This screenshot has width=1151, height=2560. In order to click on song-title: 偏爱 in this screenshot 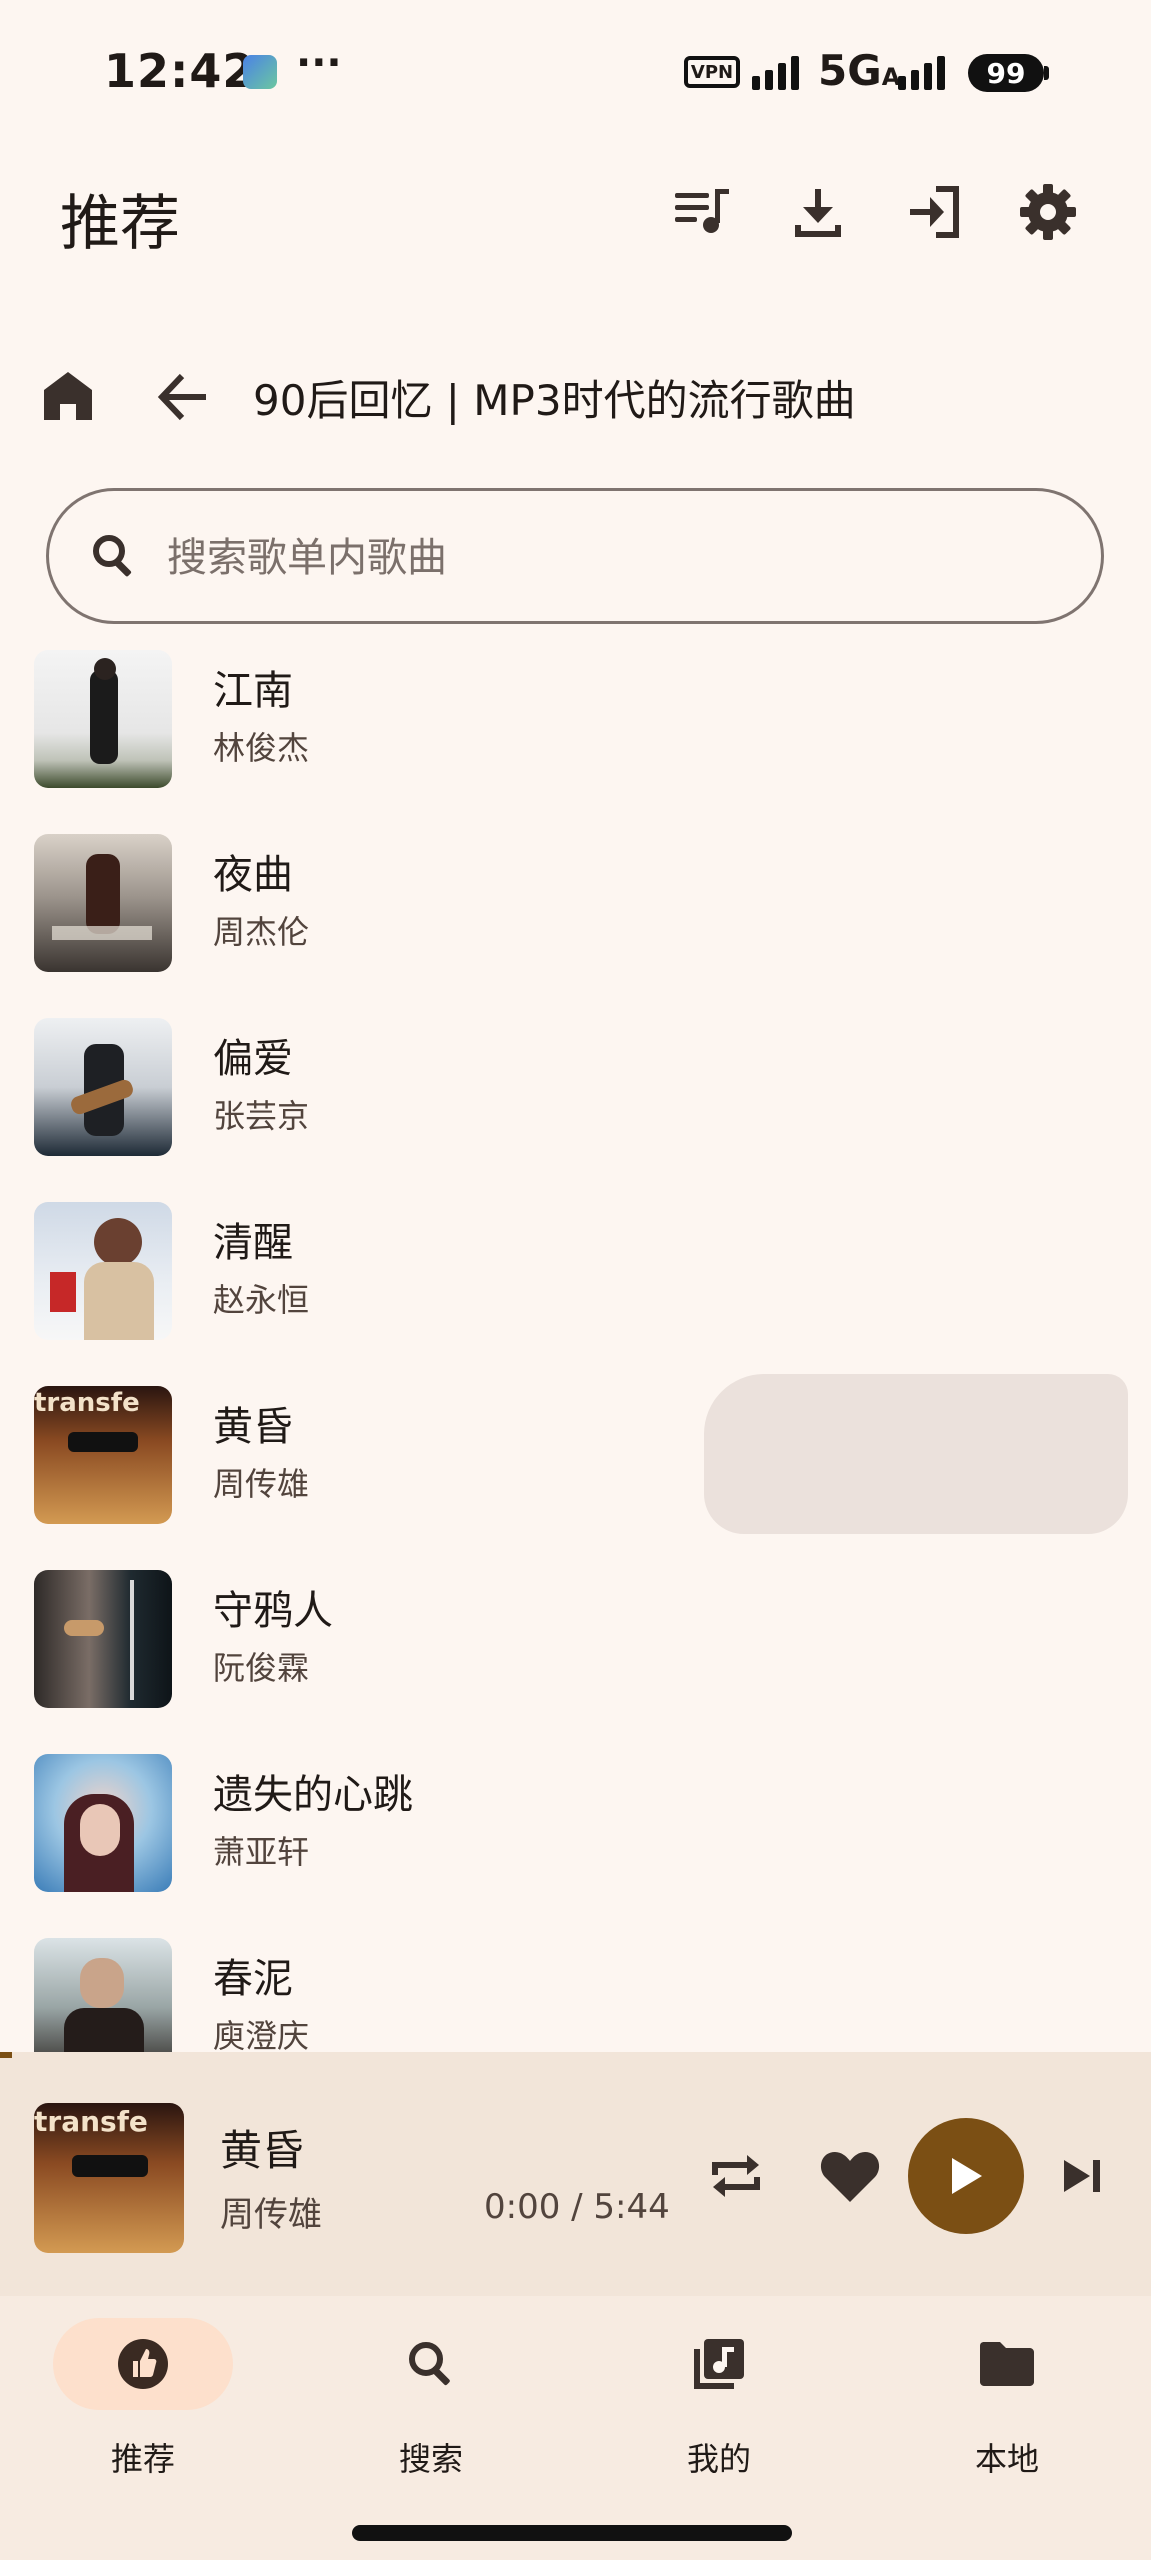, I will do `click(253, 1059)`.